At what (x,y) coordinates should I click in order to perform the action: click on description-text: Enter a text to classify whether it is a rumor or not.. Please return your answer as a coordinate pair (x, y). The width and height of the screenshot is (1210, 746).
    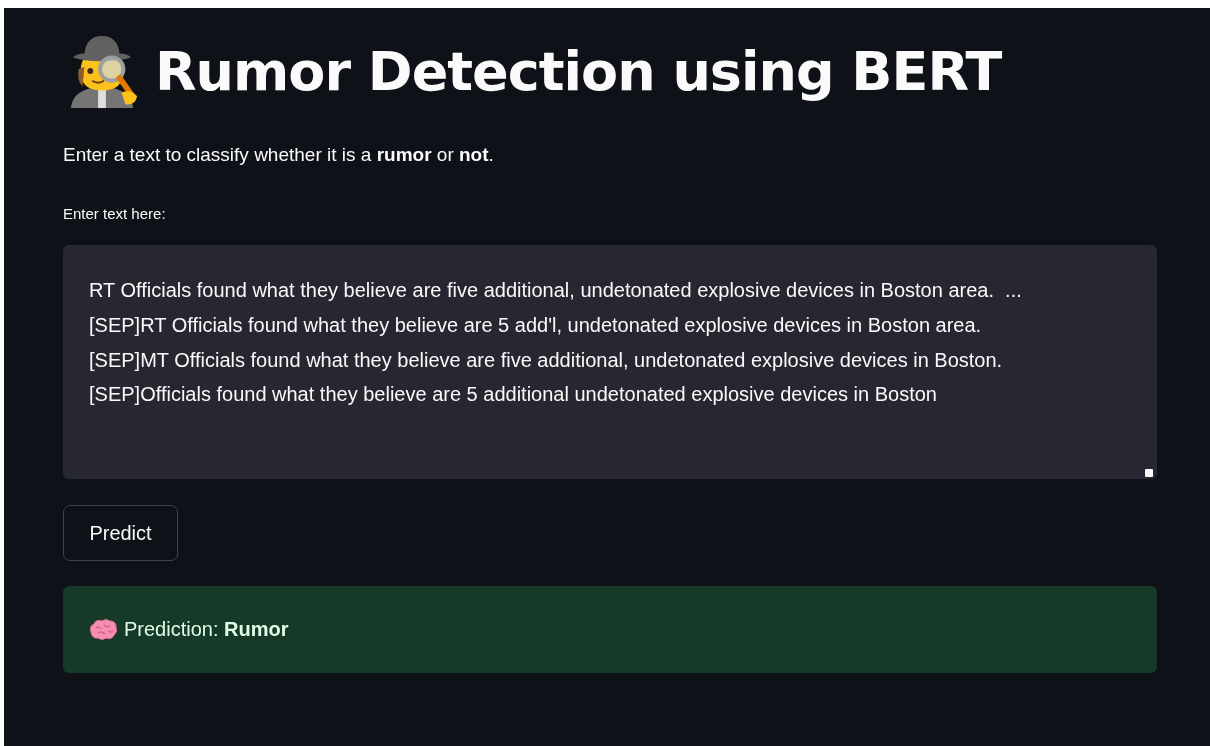
    Looking at the image, I should click on (279, 155).